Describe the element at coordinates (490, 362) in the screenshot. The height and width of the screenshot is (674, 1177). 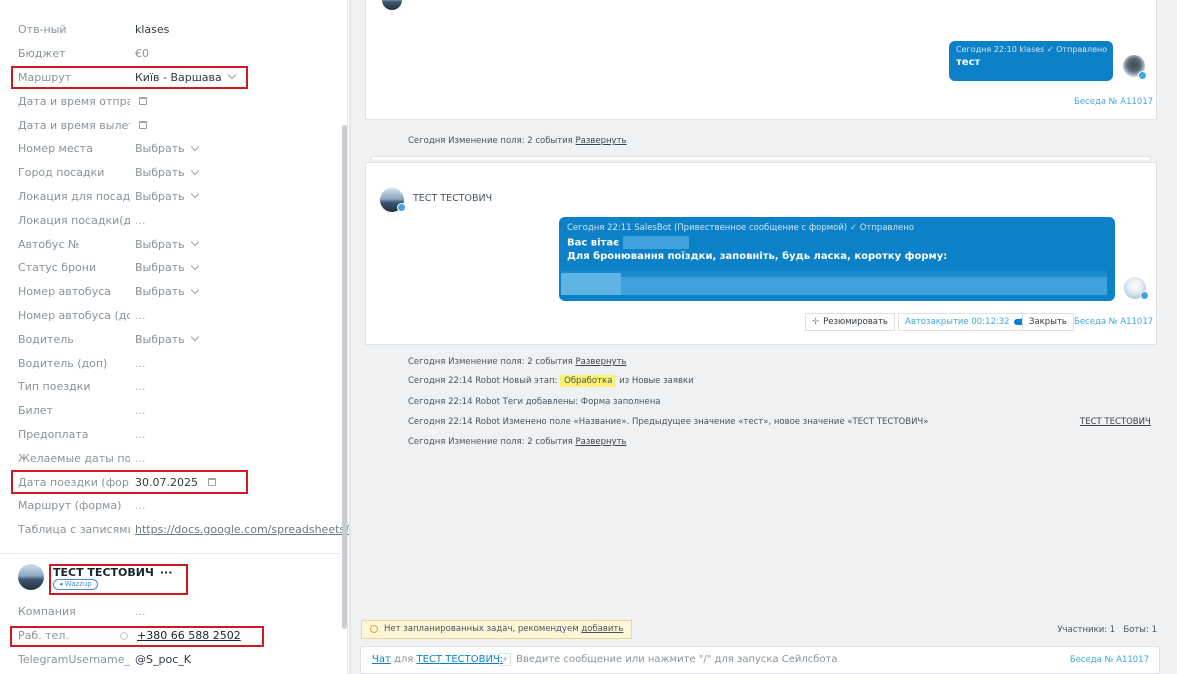
I see `event-change-2-text: Сегодня Изменение поля: 2 события` at that location.